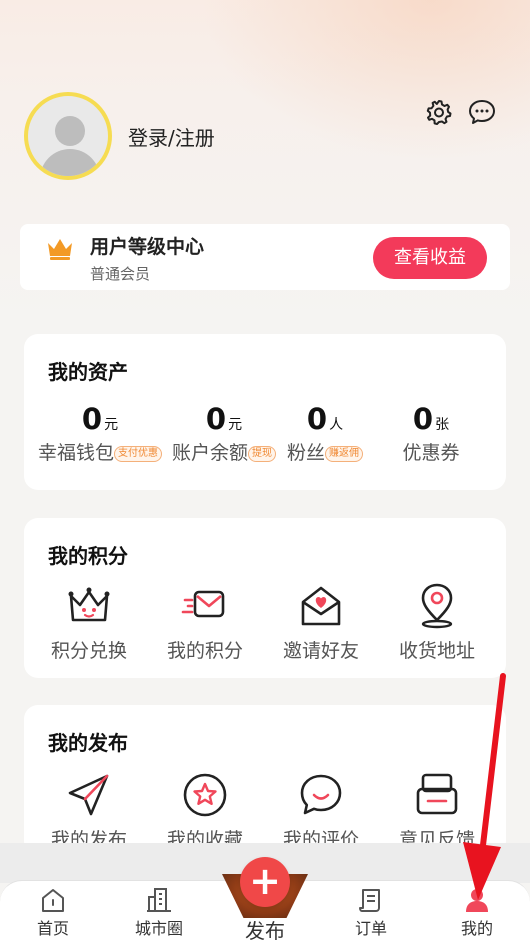 Image resolution: width=530 pixels, height=943 pixels. What do you see at coordinates (476, 928) in the screenshot?
I see `tab-me-label: 我的` at bounding box center [476, 928].